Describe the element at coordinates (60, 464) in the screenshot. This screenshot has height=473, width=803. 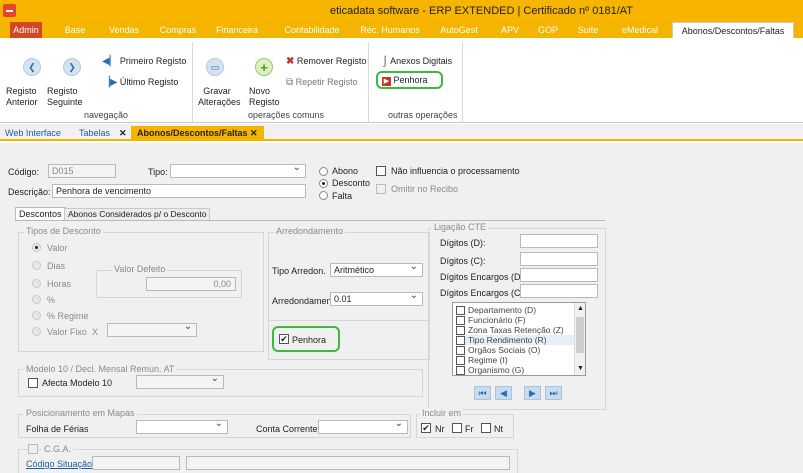
I see `codigo-situacao-link: Código Situação:` at that location.